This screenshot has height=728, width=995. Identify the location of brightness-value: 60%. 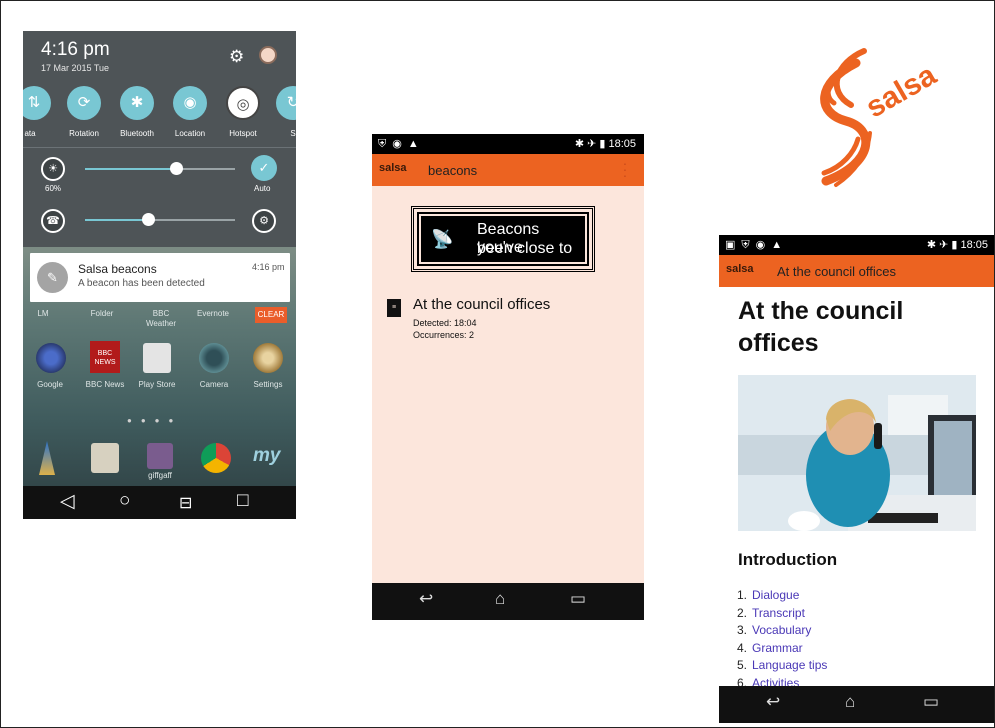
(53, 188).